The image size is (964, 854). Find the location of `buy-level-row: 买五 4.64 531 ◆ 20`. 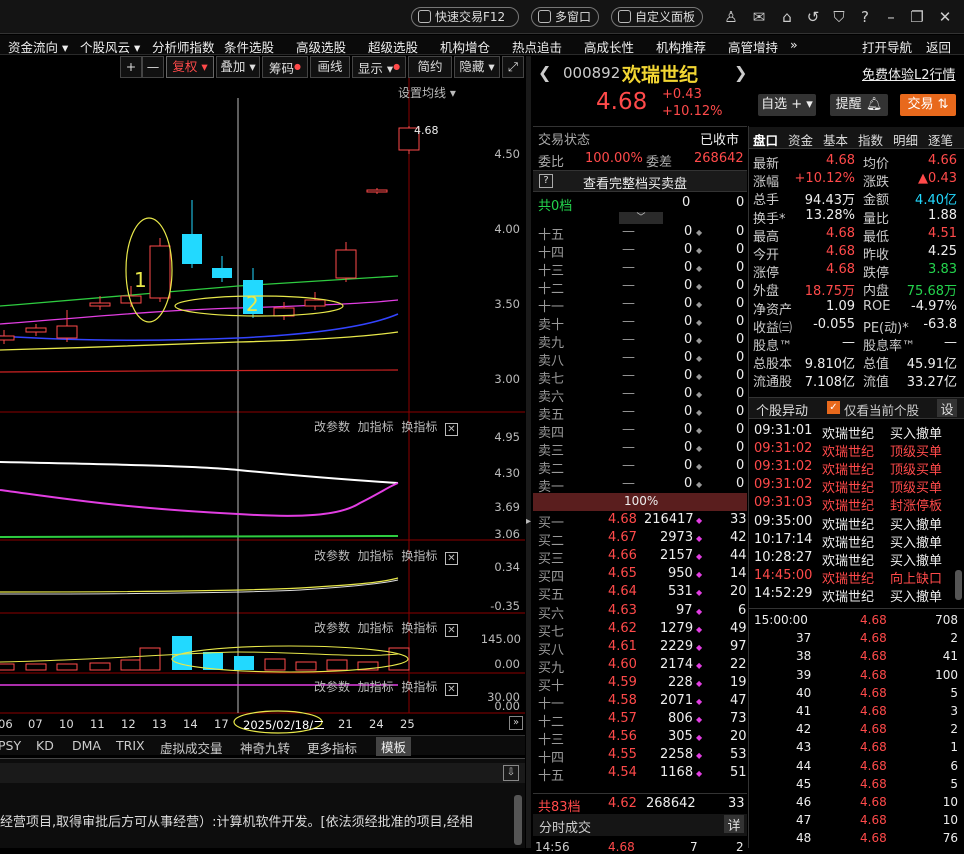

buy-level-row: 买五 4.64 531 ◆ 20 is located at coordinates (642, 593).